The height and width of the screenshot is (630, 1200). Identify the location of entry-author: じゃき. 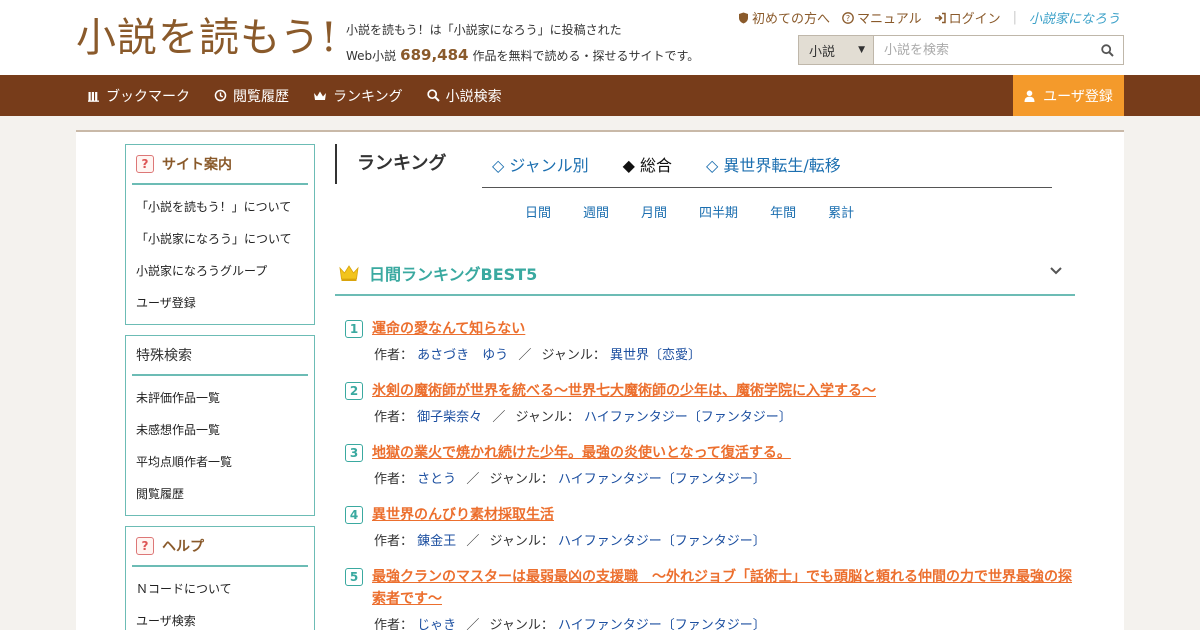
(436, 624).